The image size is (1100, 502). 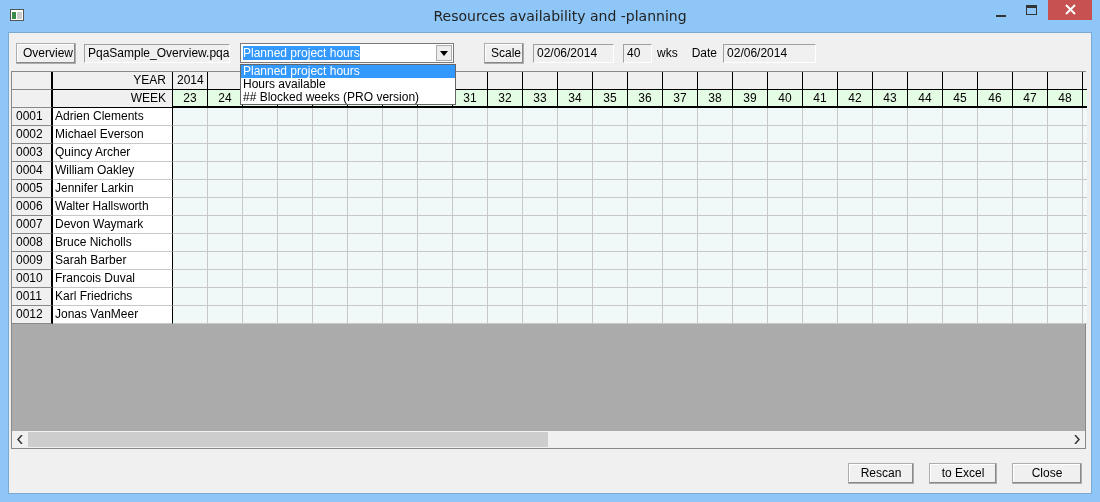 I want to click on overview-button: Overview, so click(x=46, y=53).